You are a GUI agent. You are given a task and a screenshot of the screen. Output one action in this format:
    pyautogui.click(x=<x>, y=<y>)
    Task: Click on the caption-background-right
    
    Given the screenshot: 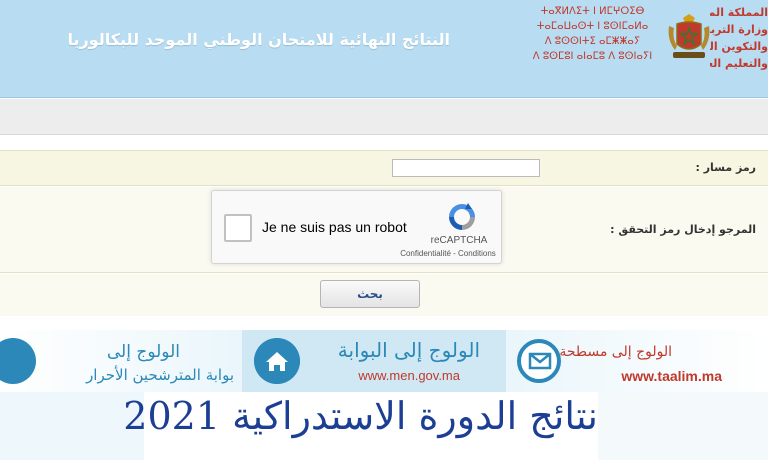 What is the action you would take?
    pyautogui.click(x=683, y=426)
    